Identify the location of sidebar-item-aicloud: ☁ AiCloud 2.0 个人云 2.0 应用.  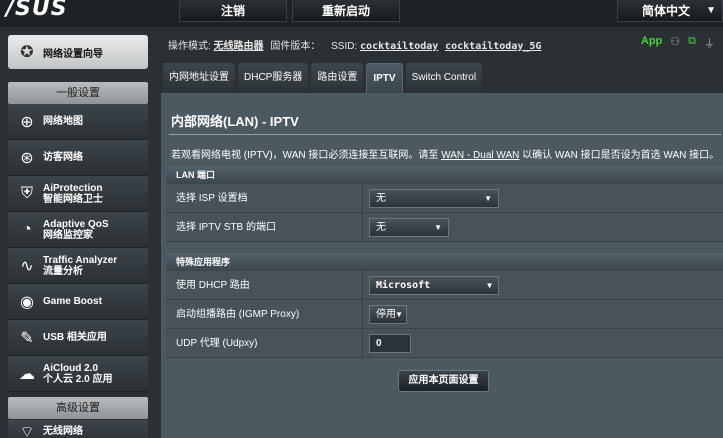
(78, 374).